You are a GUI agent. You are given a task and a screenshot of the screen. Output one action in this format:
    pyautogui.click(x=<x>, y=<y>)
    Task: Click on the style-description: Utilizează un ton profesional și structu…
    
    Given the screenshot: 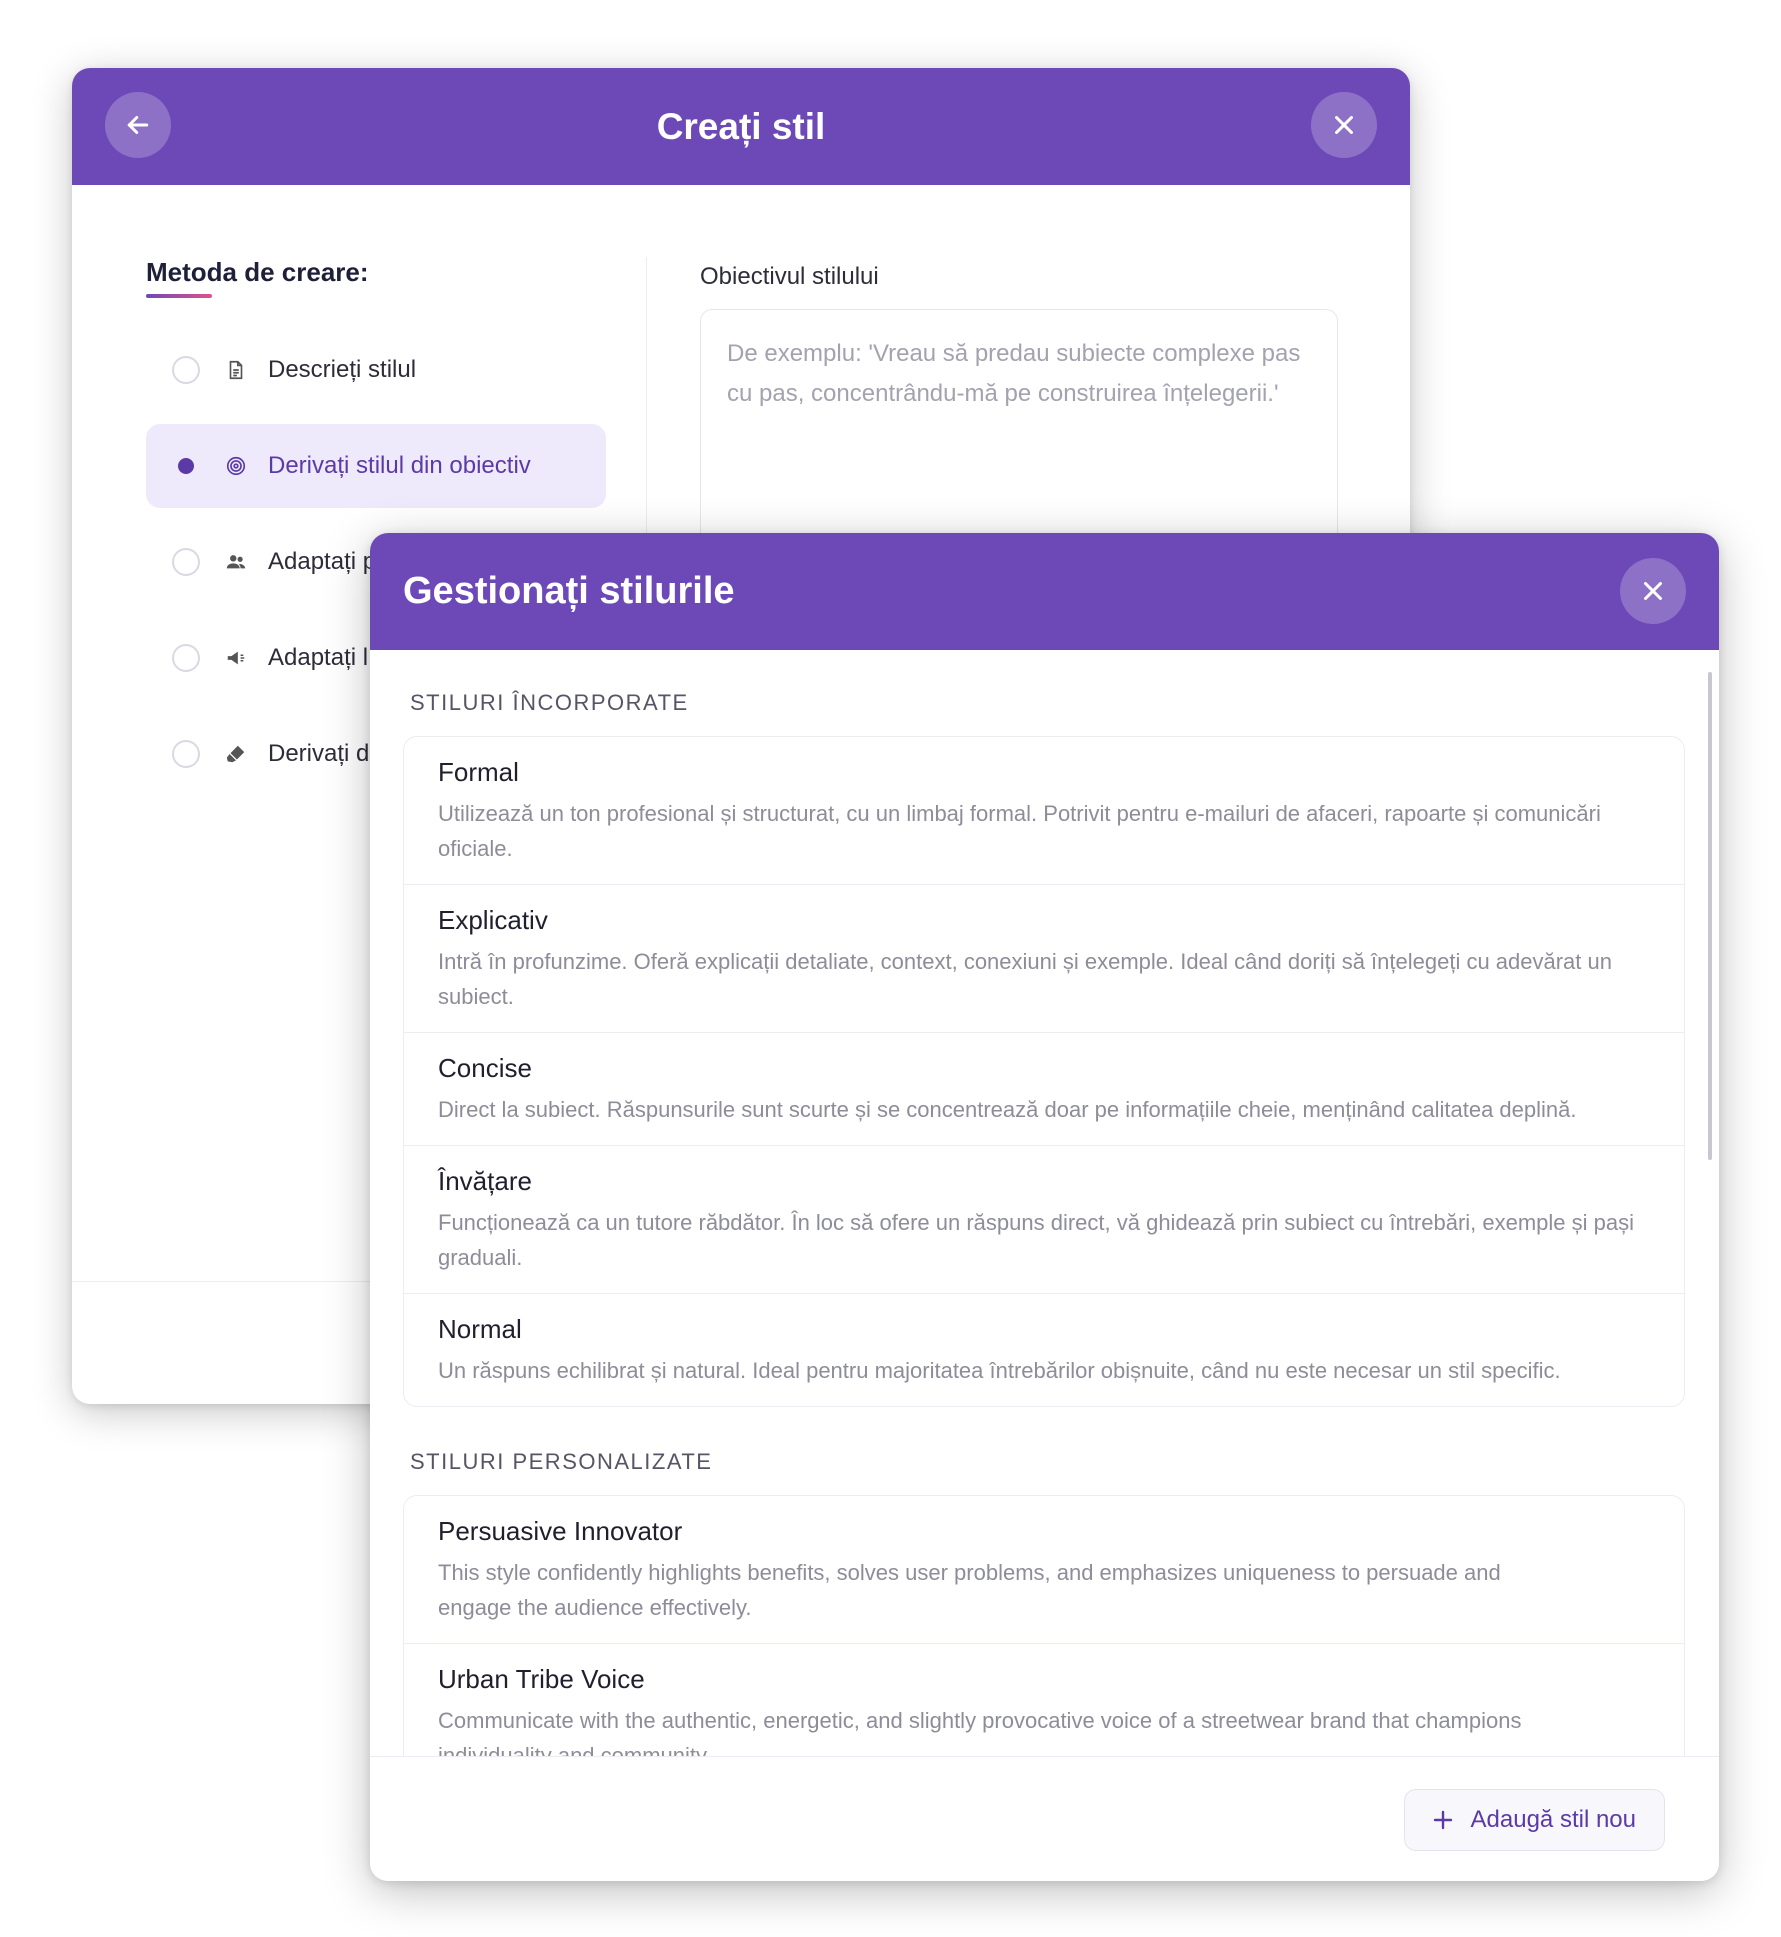 What is the action you would take?
    pyautogui.click(x=1019, y=831)
    